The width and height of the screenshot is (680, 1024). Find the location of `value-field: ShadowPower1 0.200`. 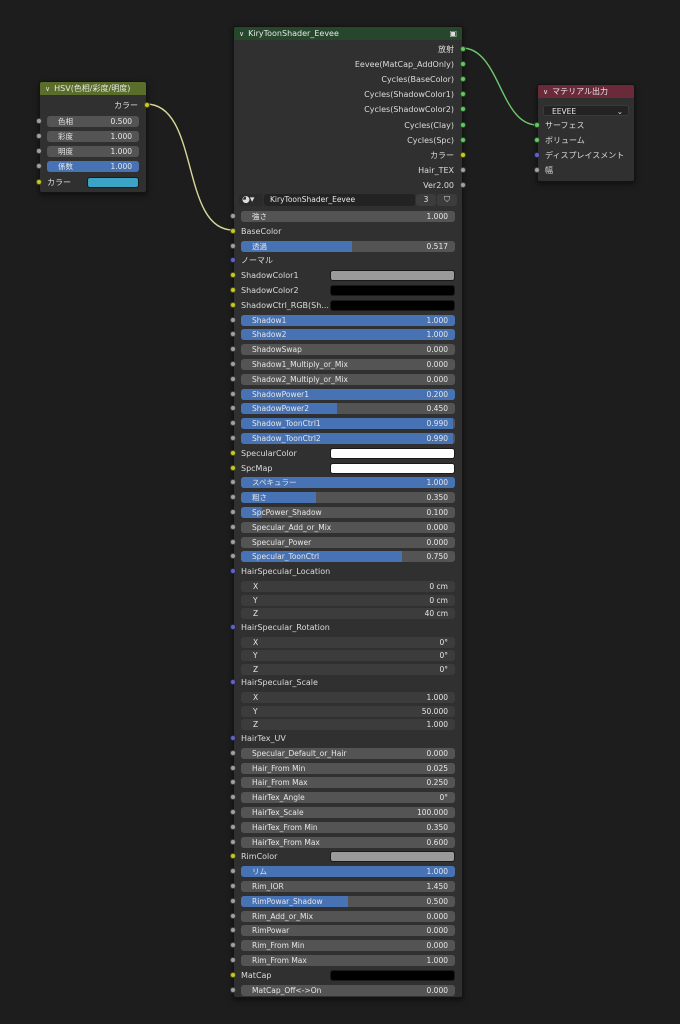

value-field: ShadowPower1 0.200 is located at coordinates (348, 394).